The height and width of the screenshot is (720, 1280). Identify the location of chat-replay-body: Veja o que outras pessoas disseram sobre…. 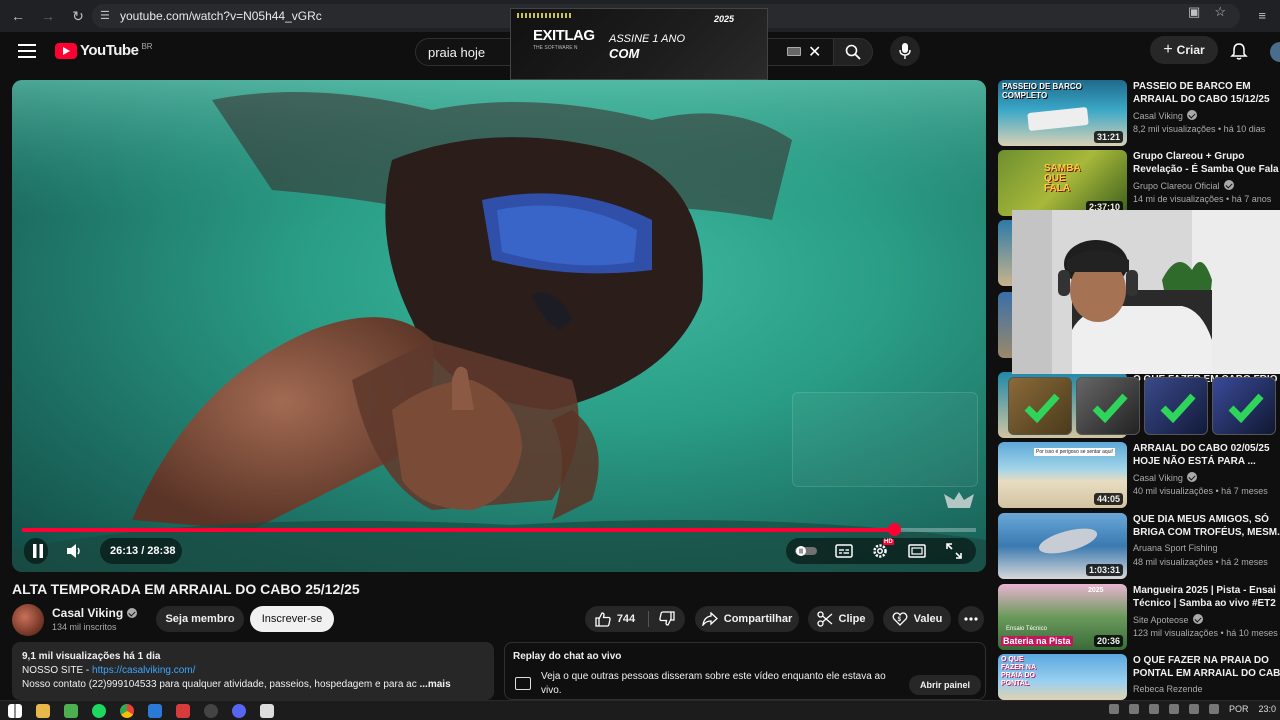
(713, 683).